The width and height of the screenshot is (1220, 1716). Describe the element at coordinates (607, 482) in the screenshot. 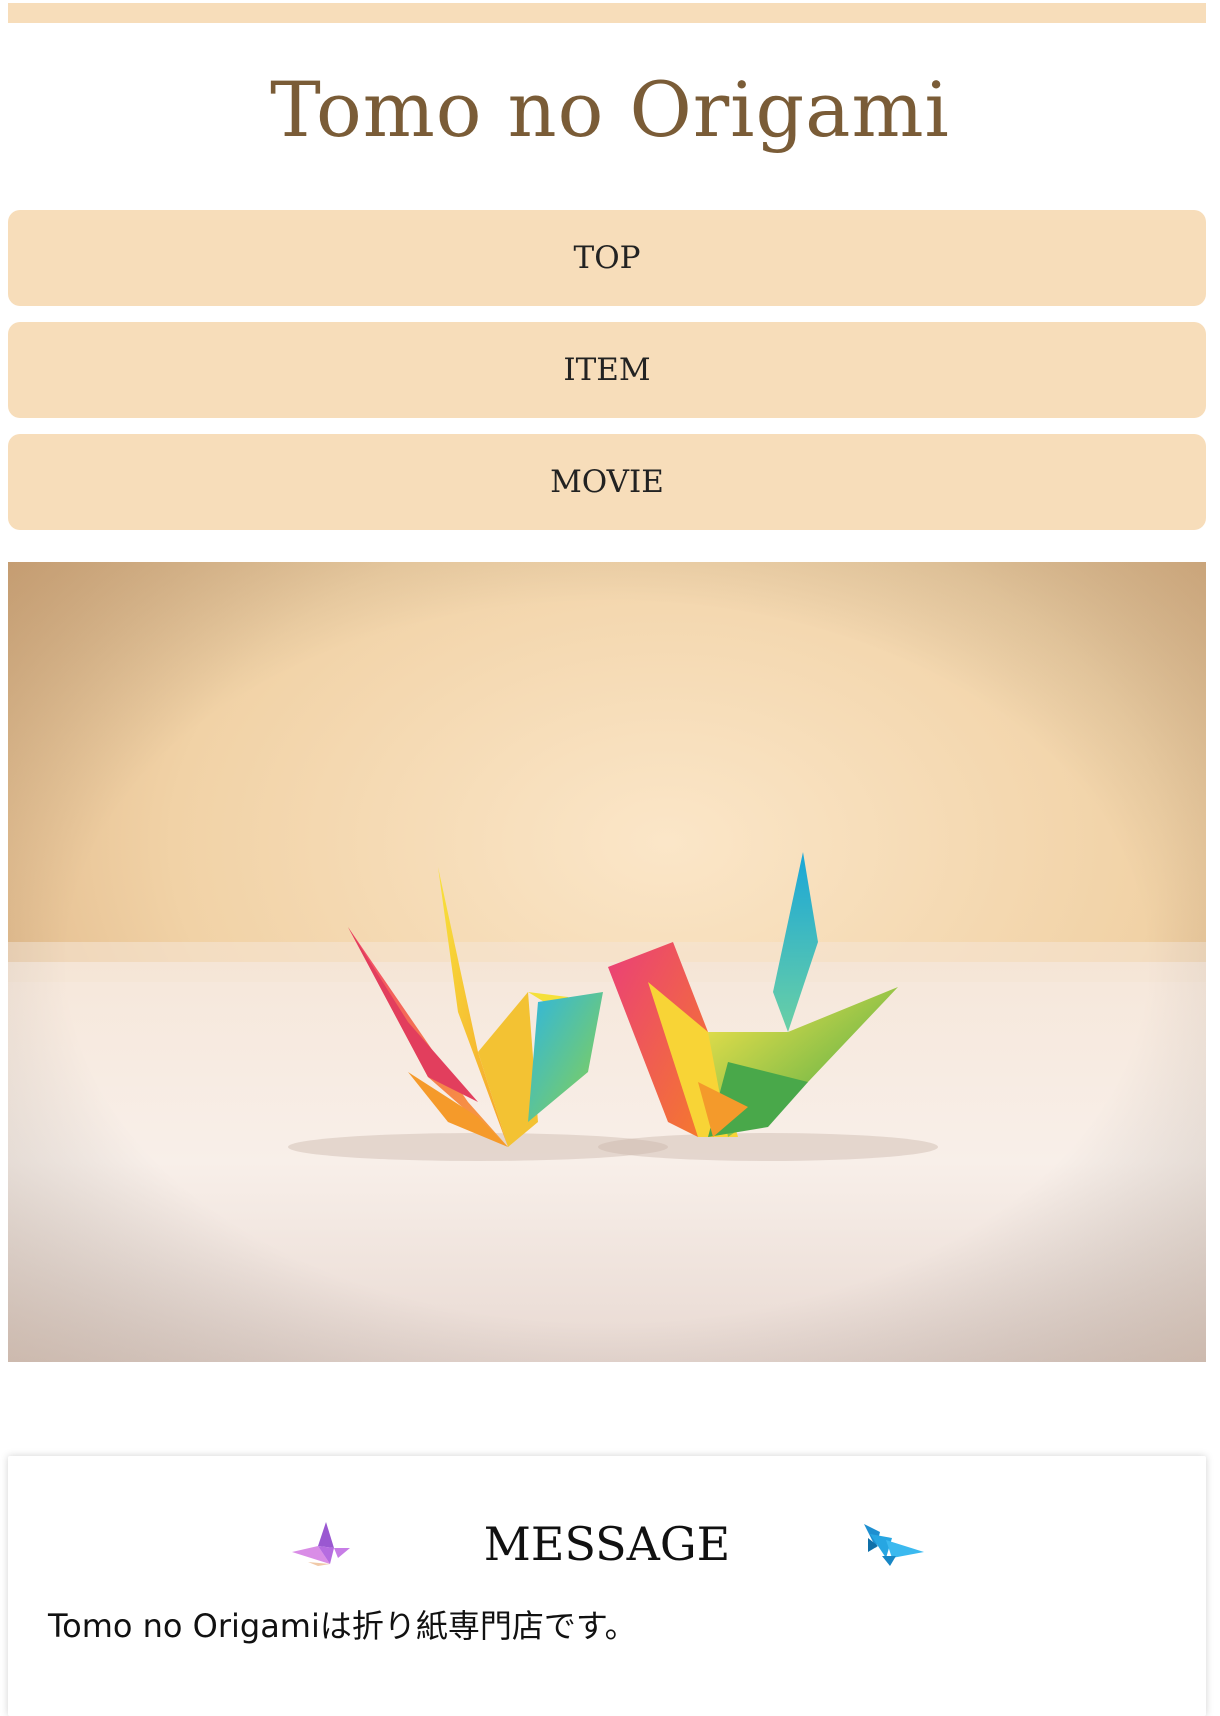

I see `nav-button-movie: MOVIE` at that location.